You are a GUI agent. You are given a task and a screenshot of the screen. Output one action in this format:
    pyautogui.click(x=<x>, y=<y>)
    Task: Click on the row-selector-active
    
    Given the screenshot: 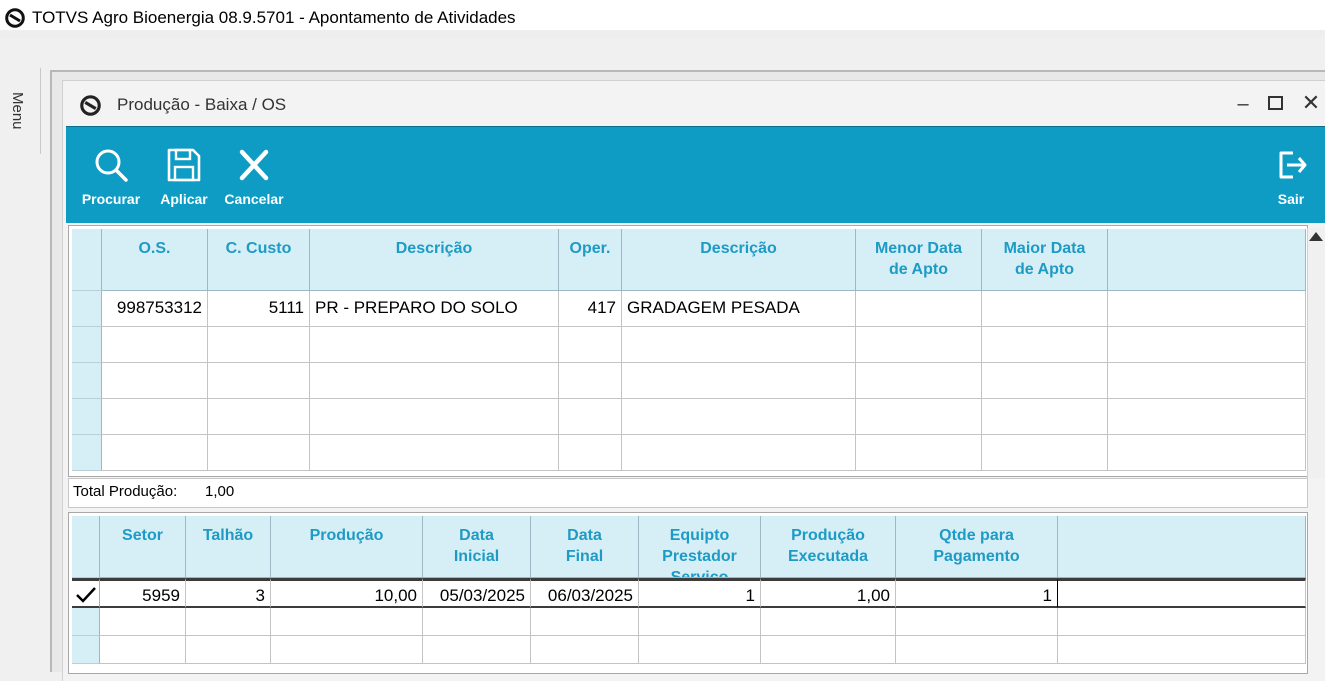 What is the action you would take?
    pyautogui.click(x=86, y=593)
    